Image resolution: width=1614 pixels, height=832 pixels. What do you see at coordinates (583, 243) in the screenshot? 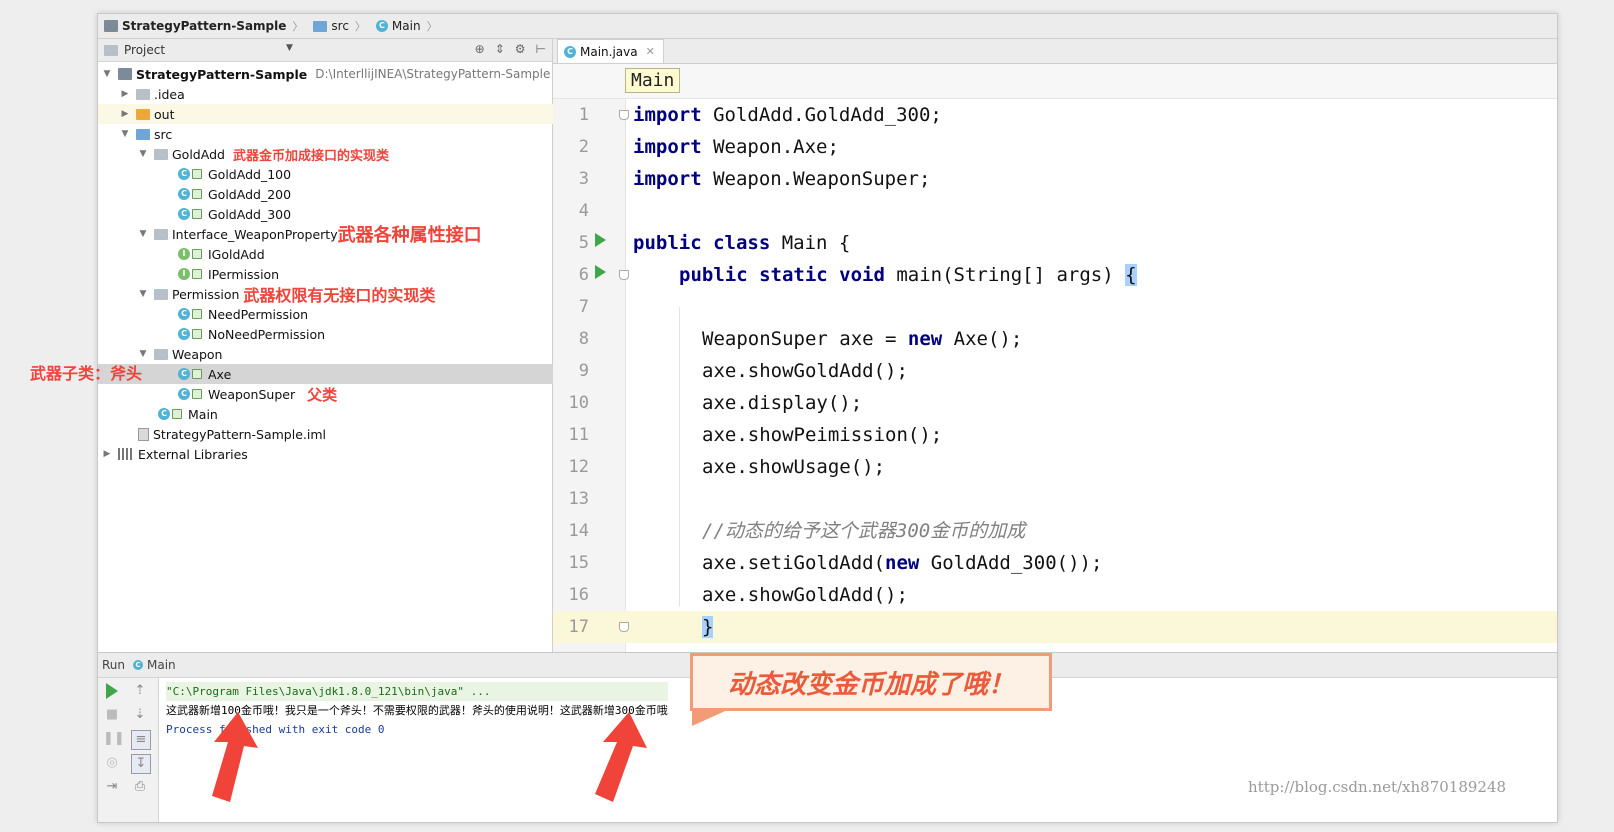
I see `line-number: 5` at bounding box center [583, 243].